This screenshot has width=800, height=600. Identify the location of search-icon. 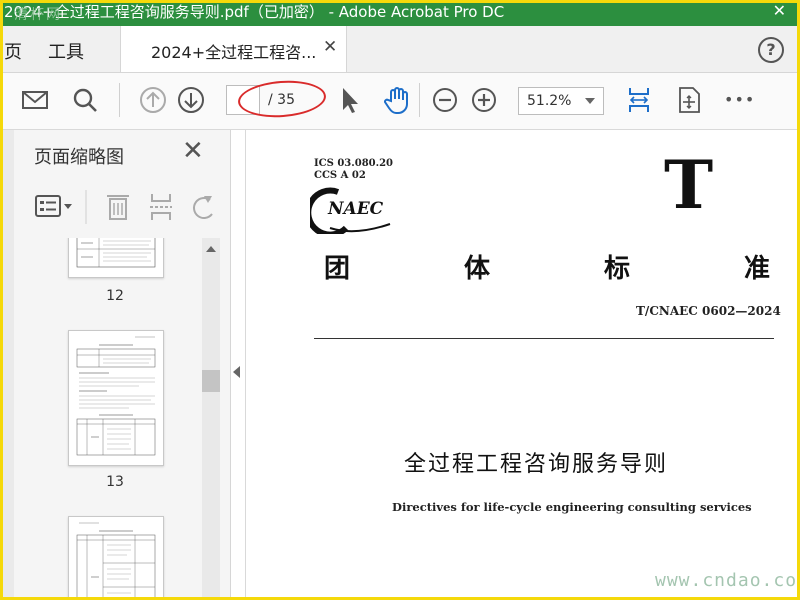
(85, 100).